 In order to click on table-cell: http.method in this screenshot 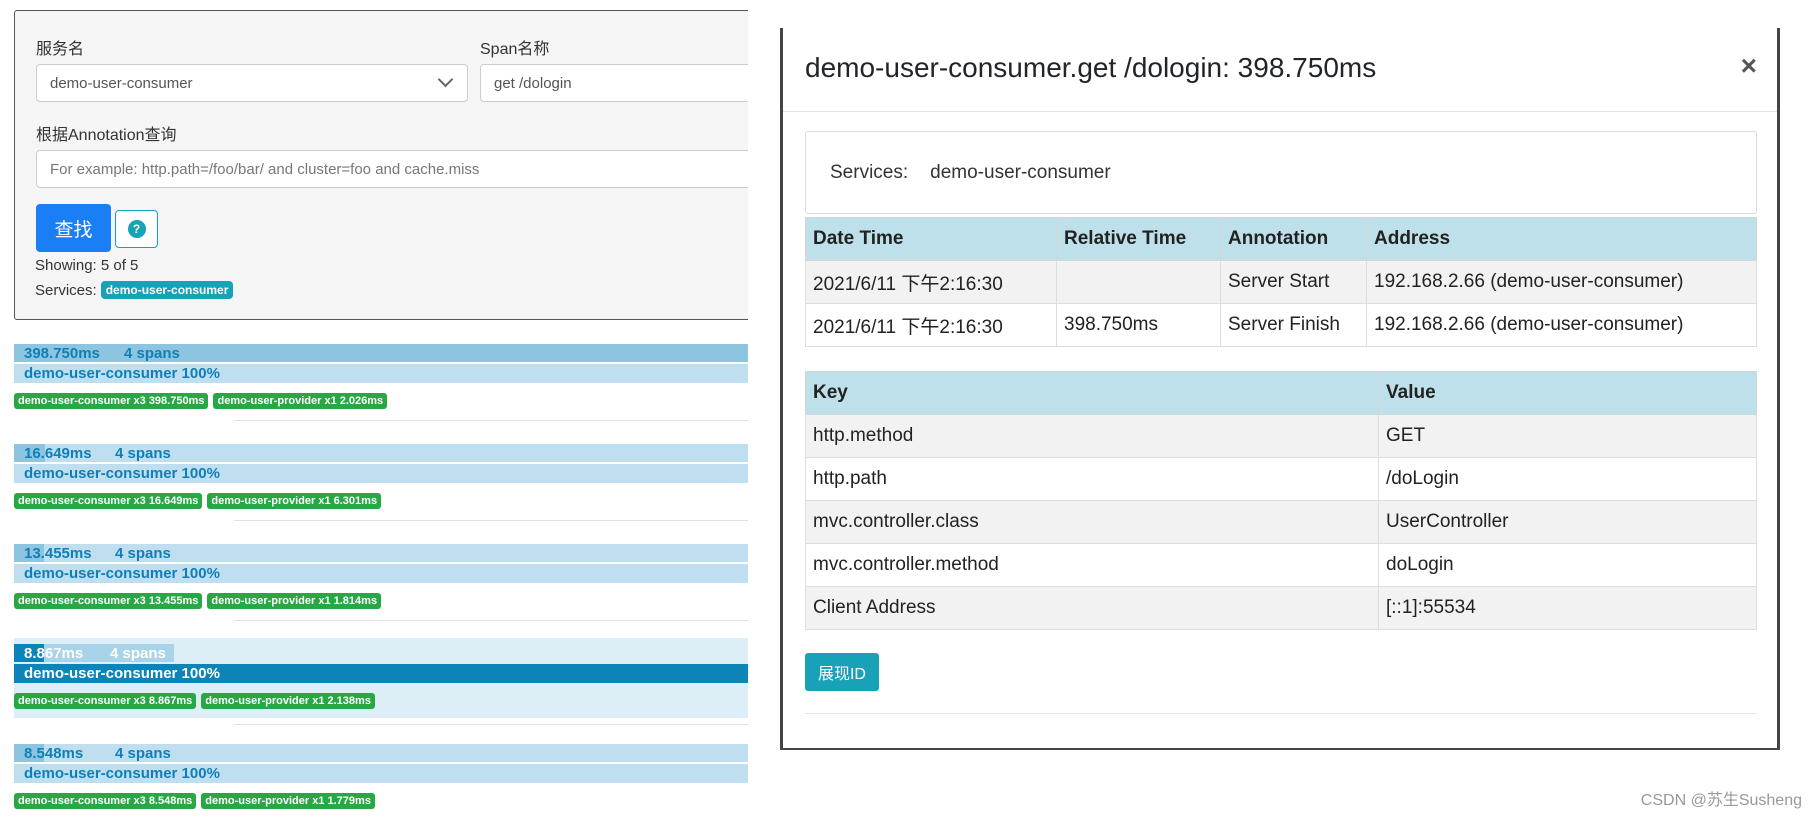, I will do `click(1092, 436)`.